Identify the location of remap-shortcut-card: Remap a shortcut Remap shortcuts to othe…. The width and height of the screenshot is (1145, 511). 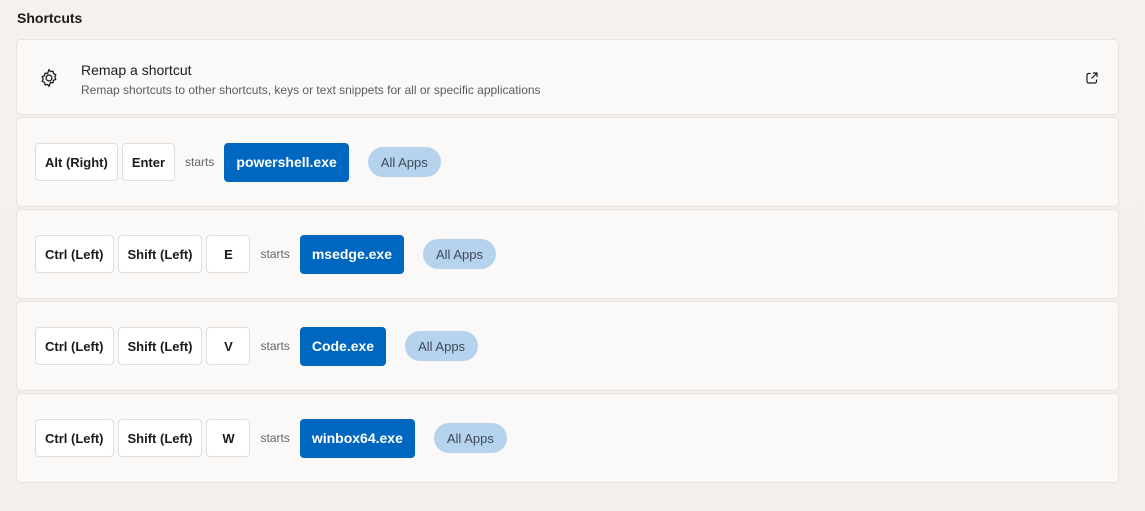
(567, 77).